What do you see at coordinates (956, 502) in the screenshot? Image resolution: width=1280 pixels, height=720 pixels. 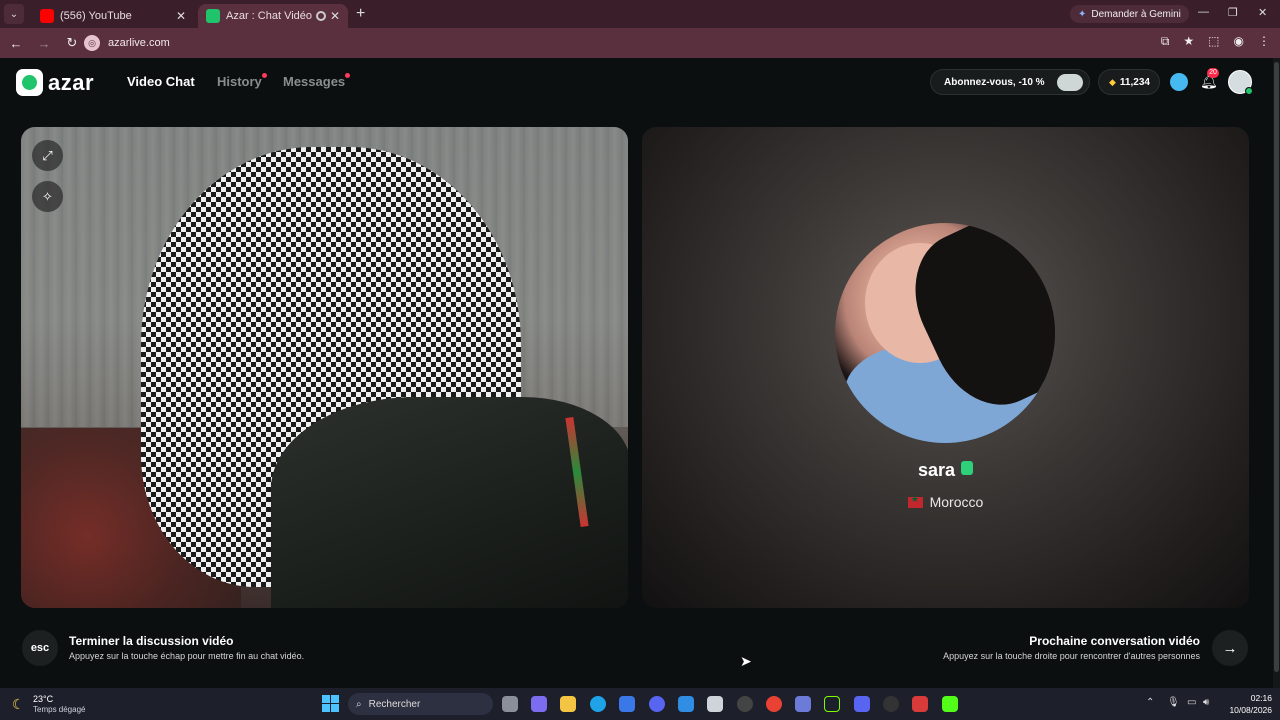 I see `remote-country: Morocco` at bounding box center [956, 502].